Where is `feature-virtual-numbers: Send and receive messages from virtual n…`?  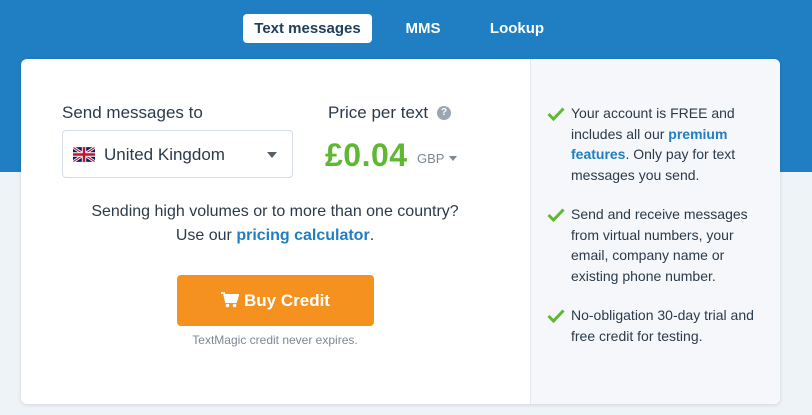 feature-virtual-numbers: Send and receive messages from virtual n… is located at coordinates (659, 245).